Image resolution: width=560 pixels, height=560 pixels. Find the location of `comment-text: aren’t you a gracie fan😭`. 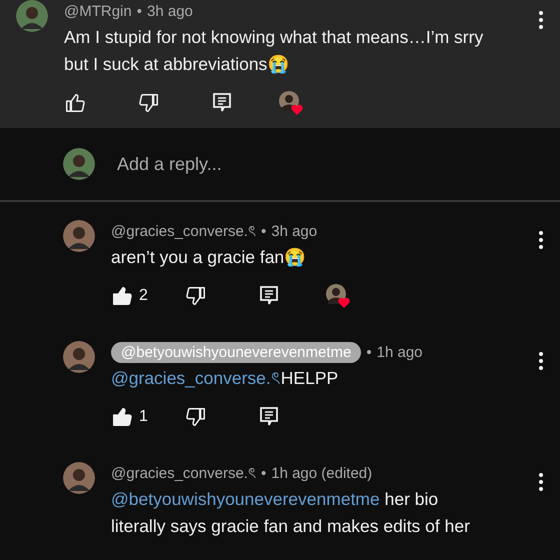

comment-text: aren’t you a gracie fan😭 is located at coordinates (209, 257).